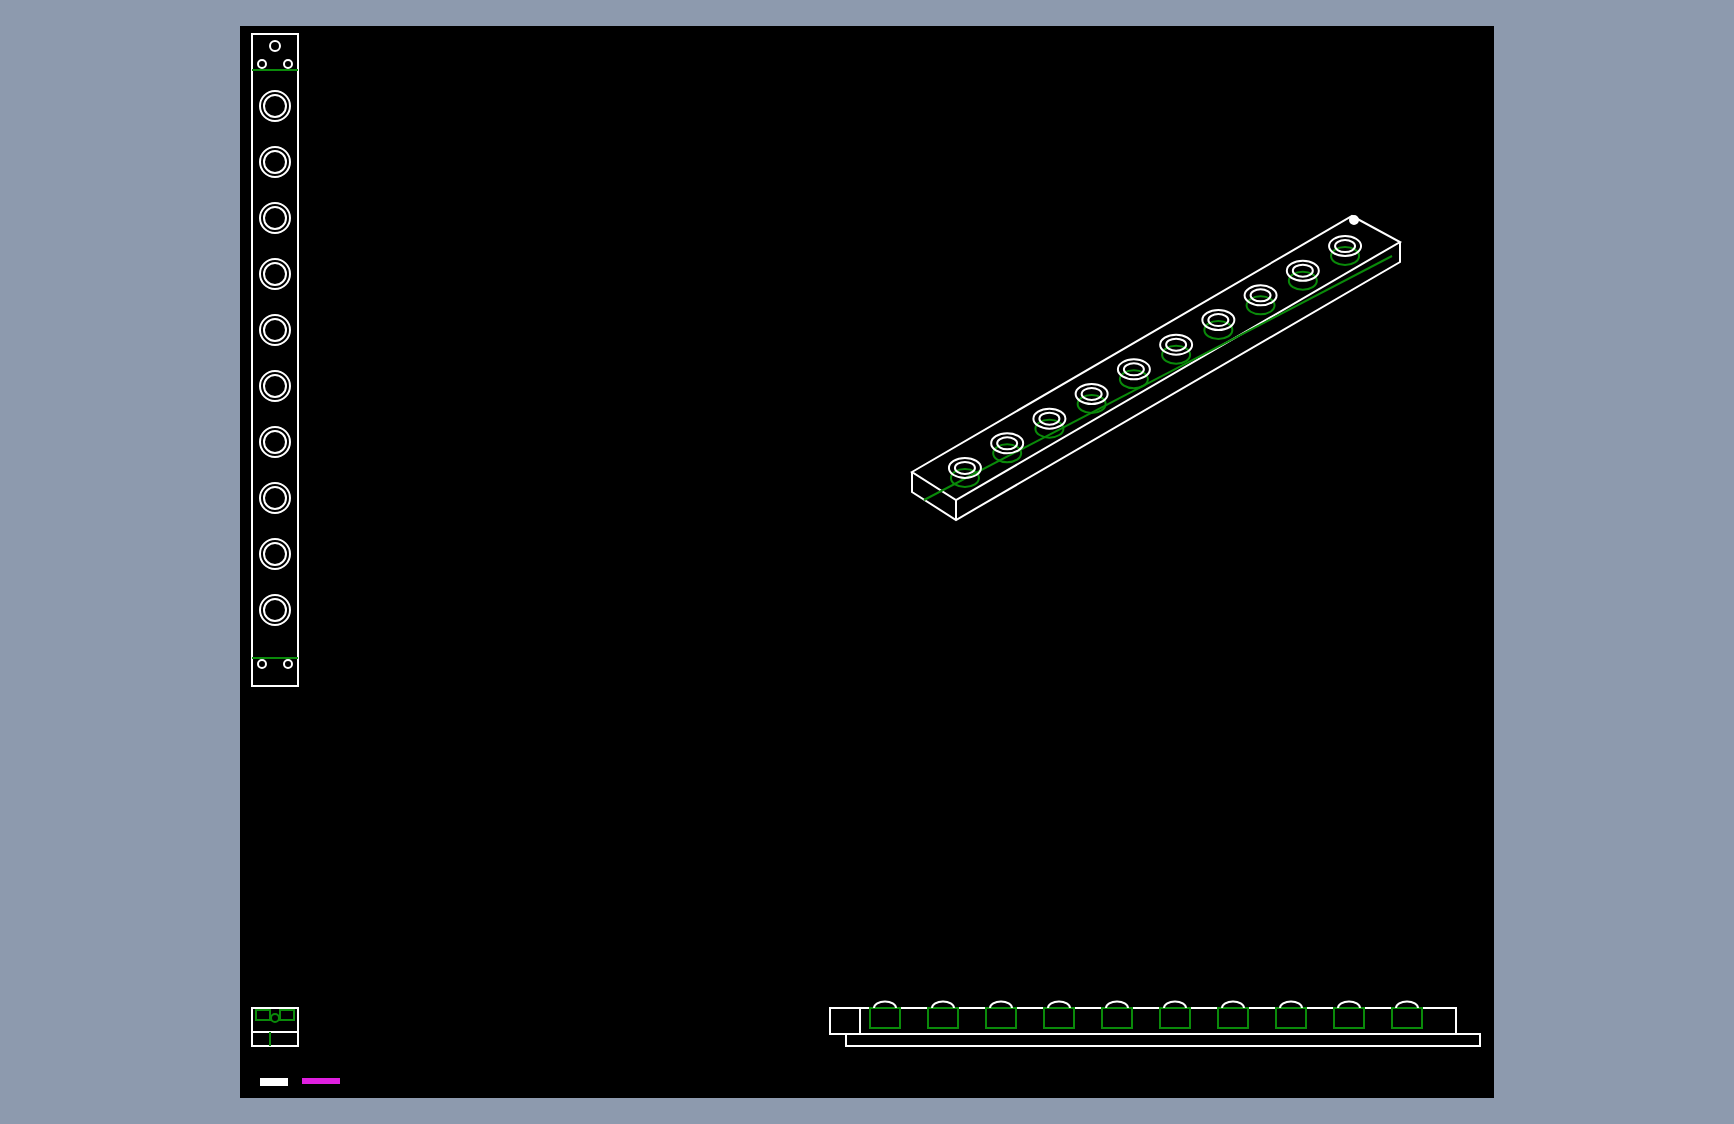 Image resolution: width=1734 pixels, height=1124 pixels. What do you see at coordinates (275, 1027) in the screenshot?
I see `end-view-drawing` at bounding box center [275, 1027].